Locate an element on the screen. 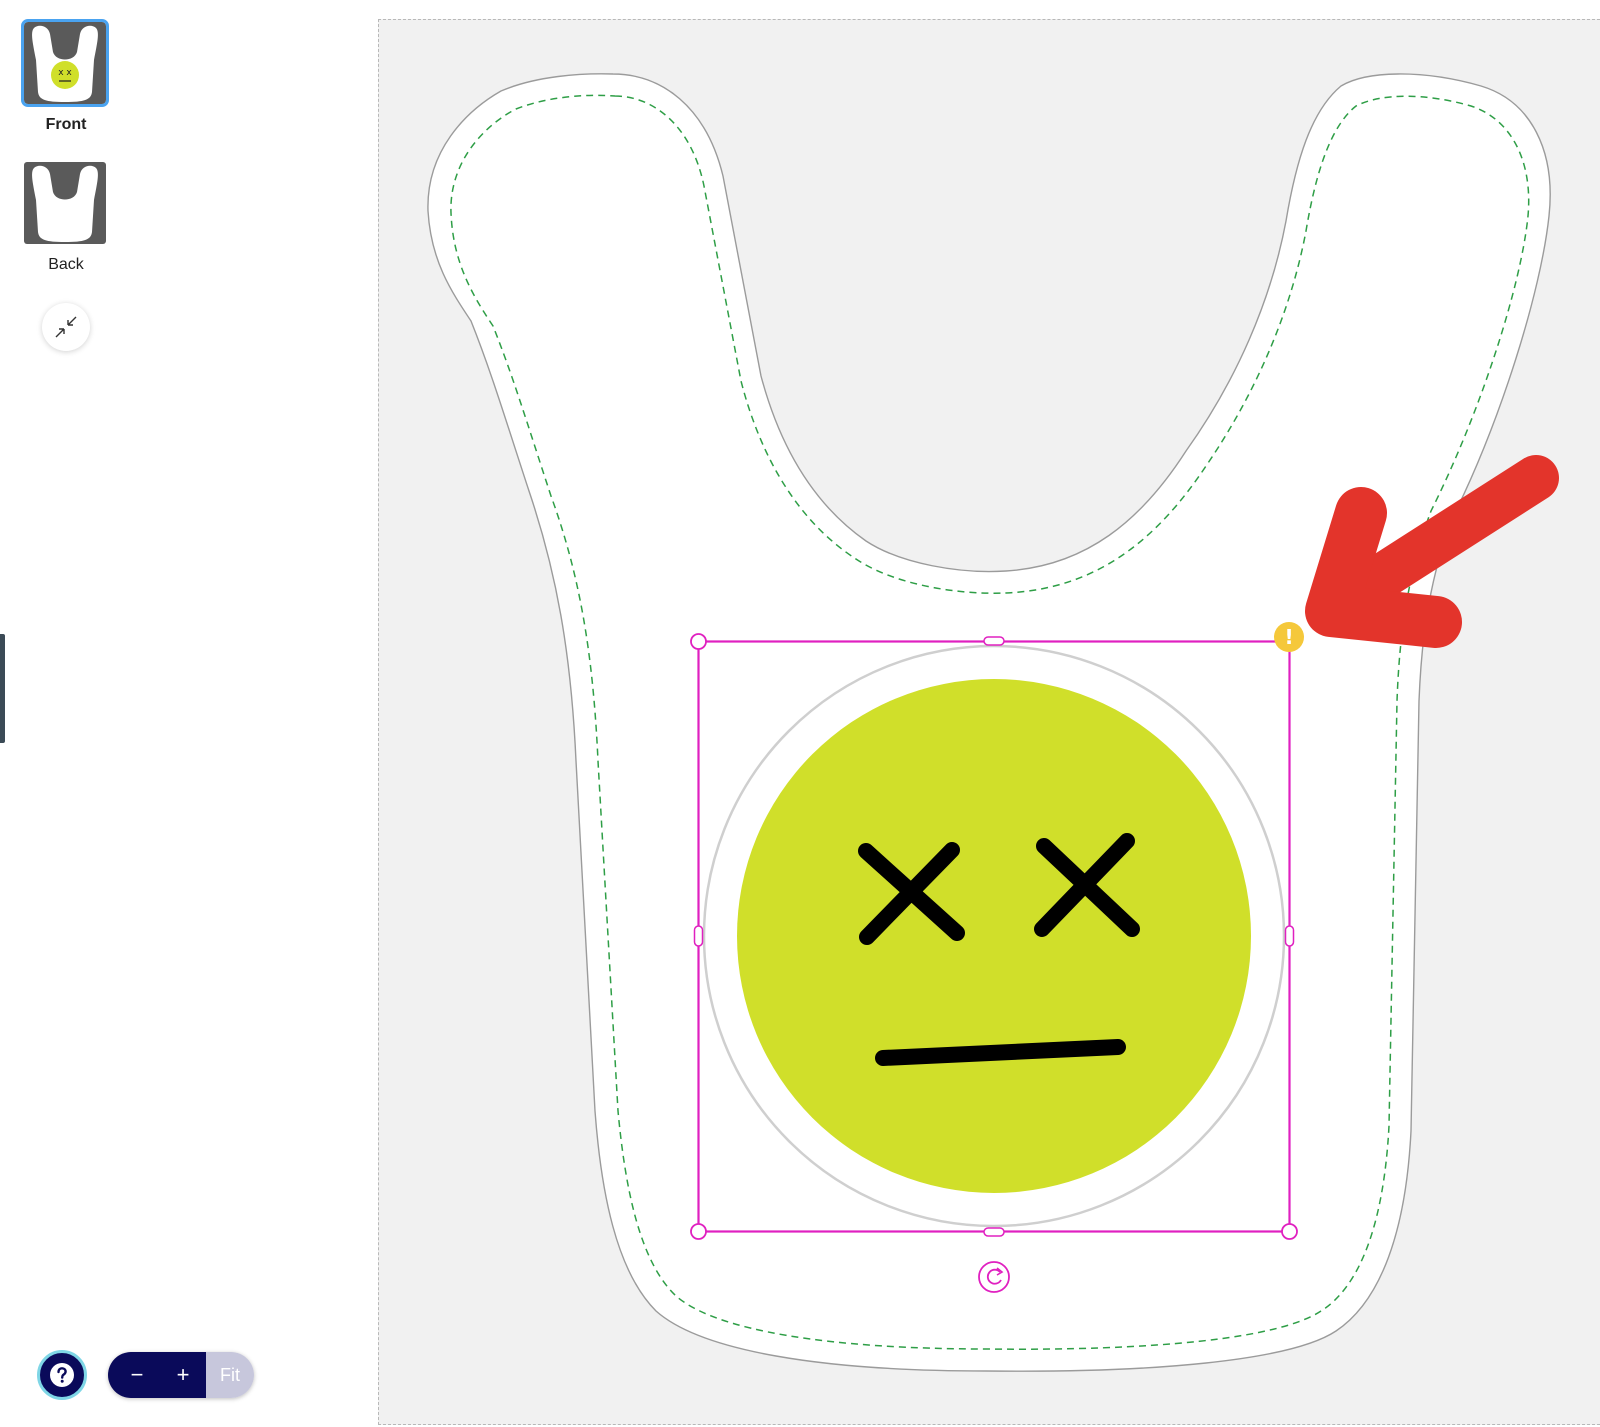 This screenshot has width=1600, height=1427. view-label-back: Back is located at coordinates (66, 264).